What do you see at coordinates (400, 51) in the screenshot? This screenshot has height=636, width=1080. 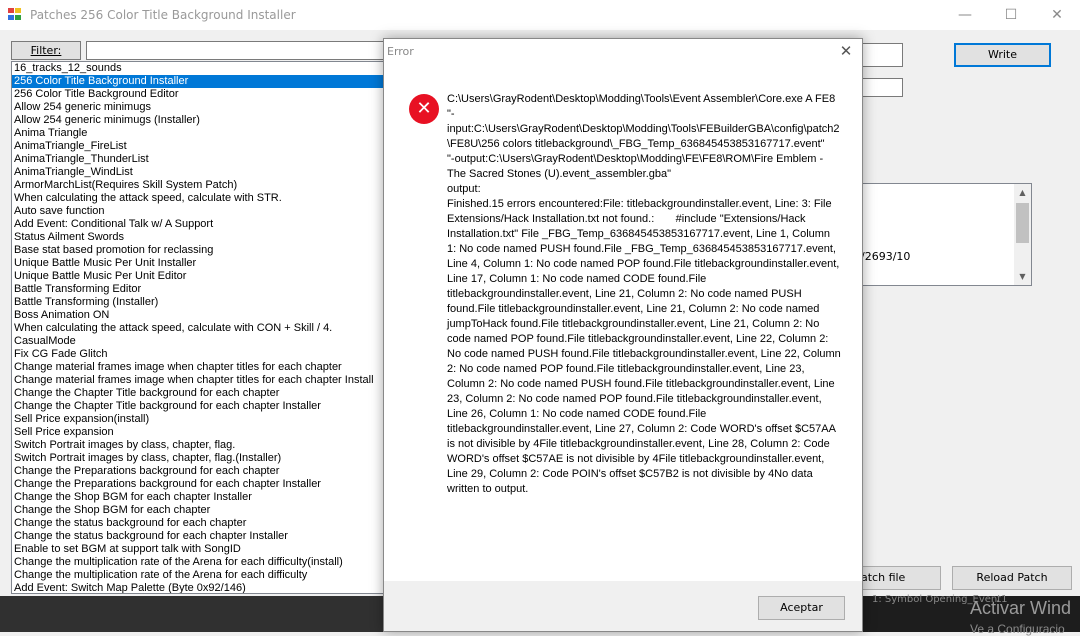 I see `dialog-title: Error` at bounding box center [400, 51].